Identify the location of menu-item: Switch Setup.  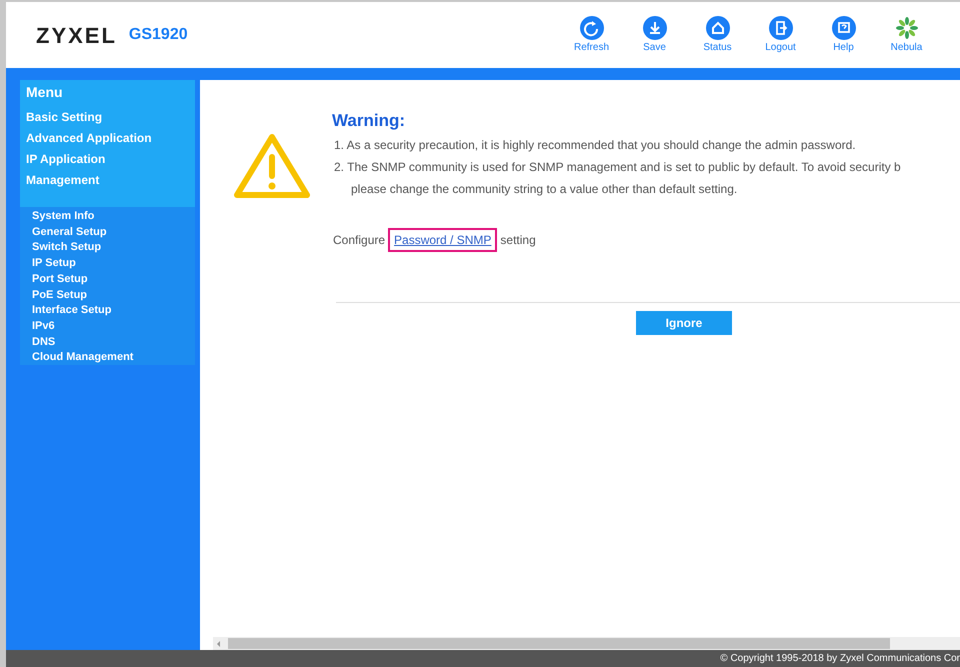
(107, 248).